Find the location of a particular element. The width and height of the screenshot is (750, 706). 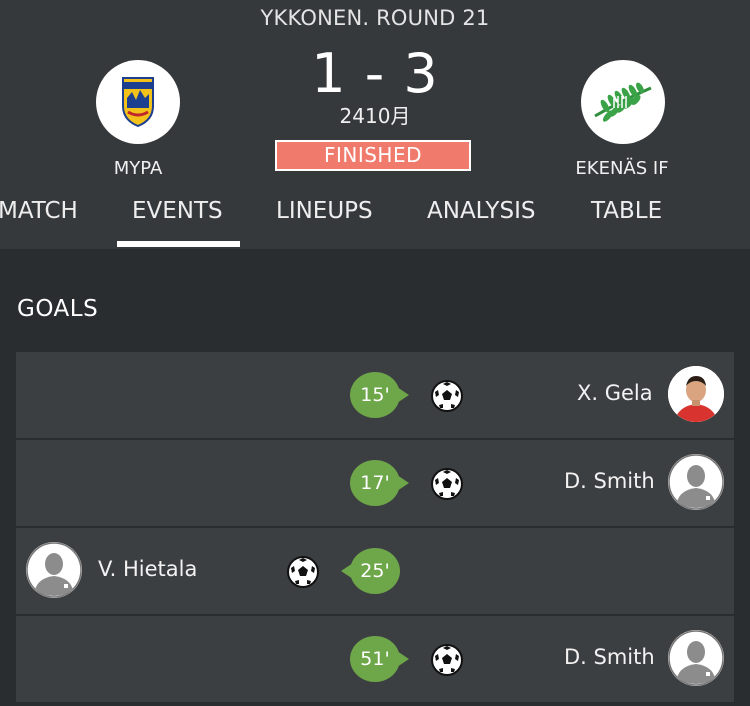

tab-match: MATCH is located at coordinates (39, 211).